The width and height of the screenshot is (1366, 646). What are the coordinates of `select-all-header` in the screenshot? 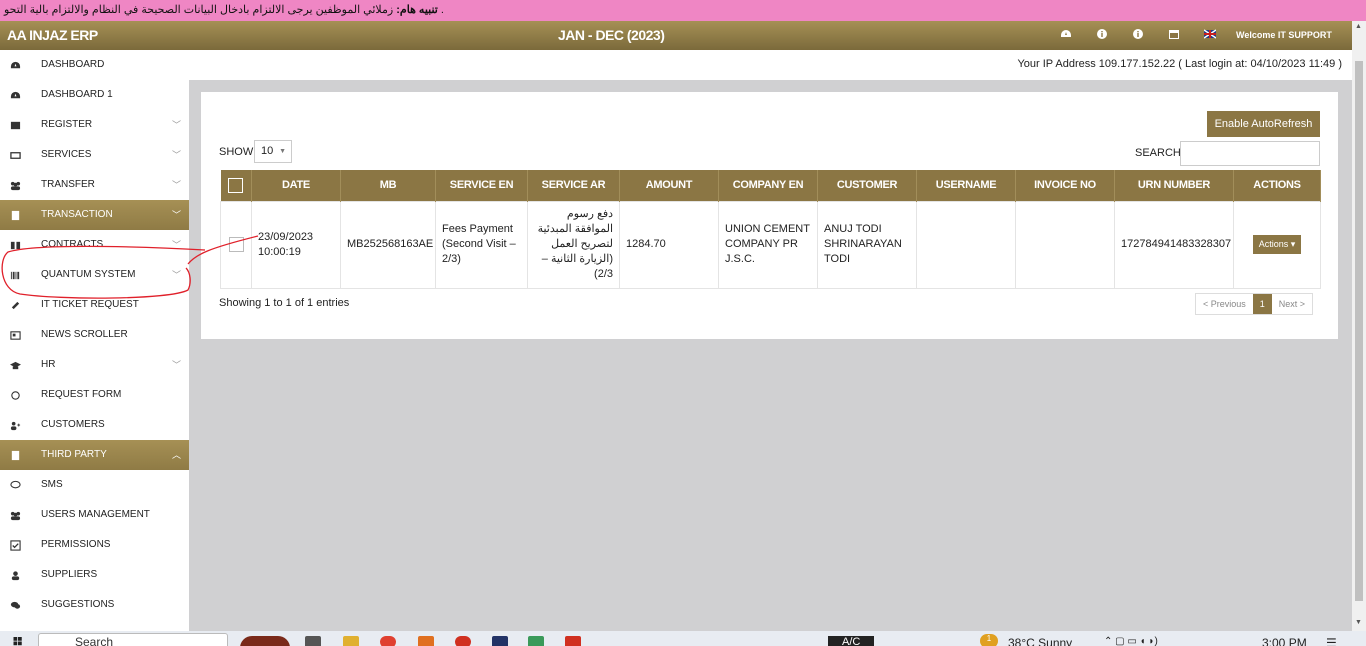 It's located at (236, 185).